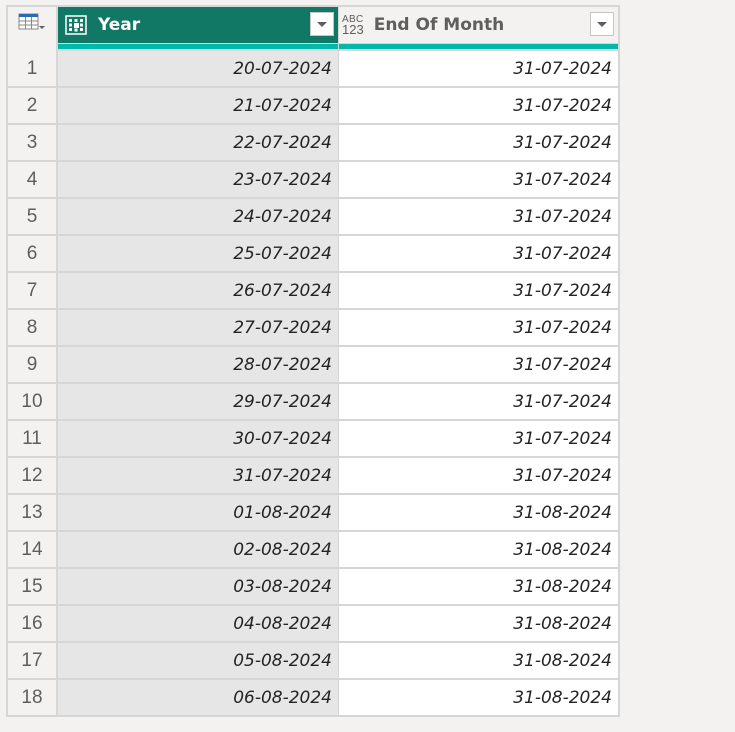 This screenshot has width=735, height=732. I want to click on row-number: 18, so click(33, 697).